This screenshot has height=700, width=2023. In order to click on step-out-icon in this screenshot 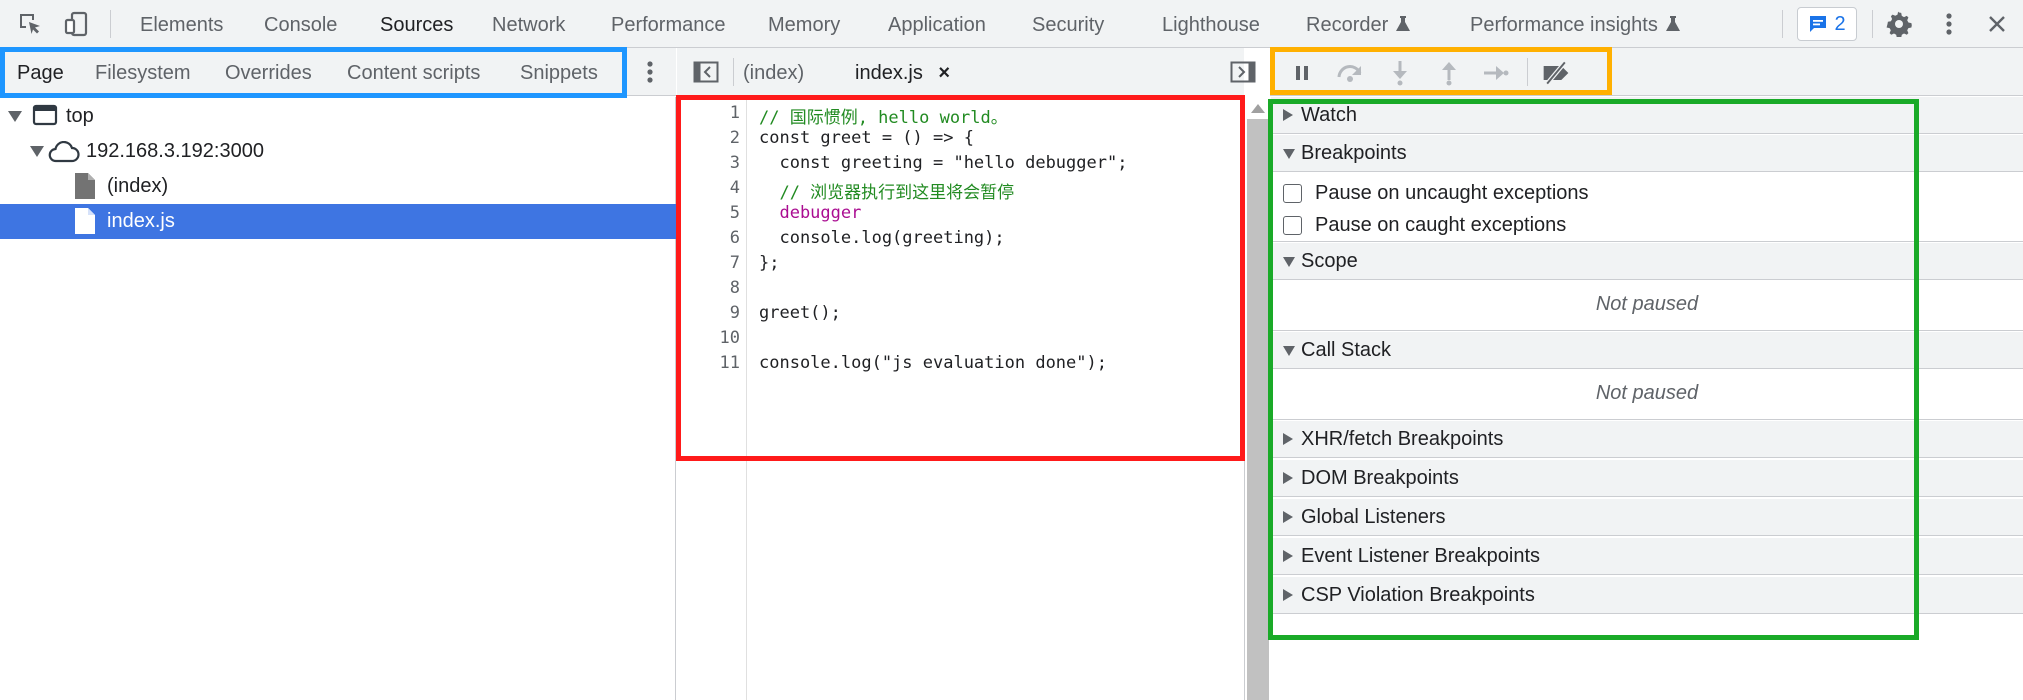, I will do `click(1449, 74)`.